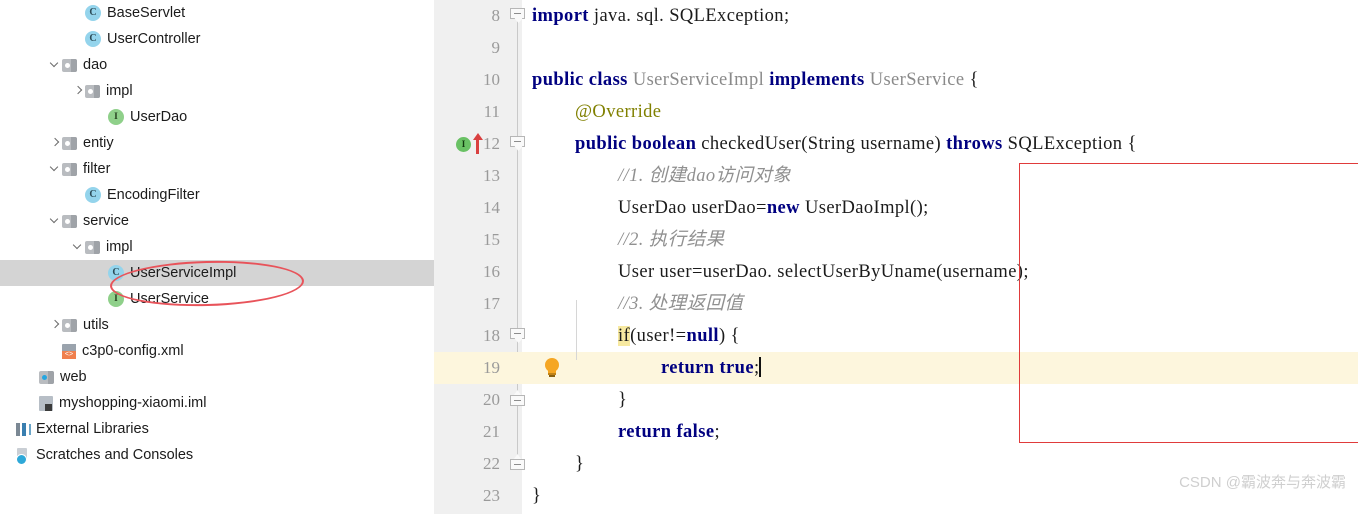  I want to click on intention-bulb-icon, so click(552, 368).